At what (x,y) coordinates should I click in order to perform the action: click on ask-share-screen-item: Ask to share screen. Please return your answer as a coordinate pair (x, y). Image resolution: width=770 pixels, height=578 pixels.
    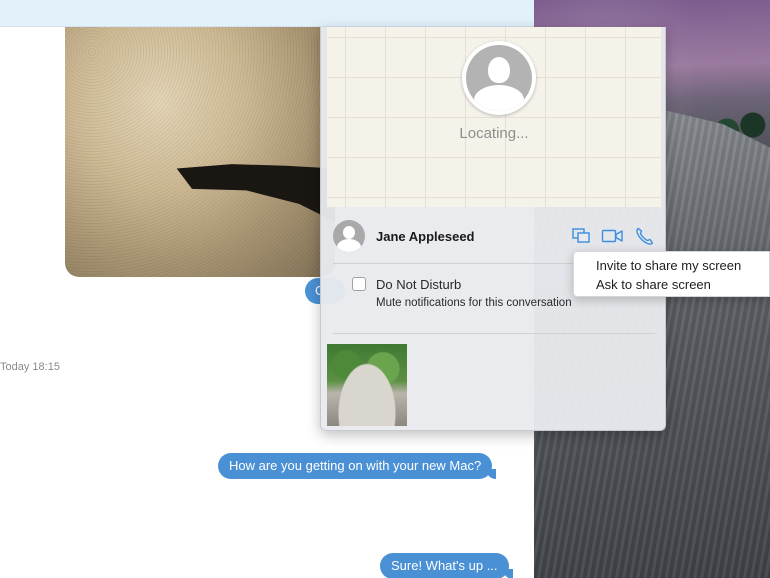
    Looking at the image, I should click on (653, 284).